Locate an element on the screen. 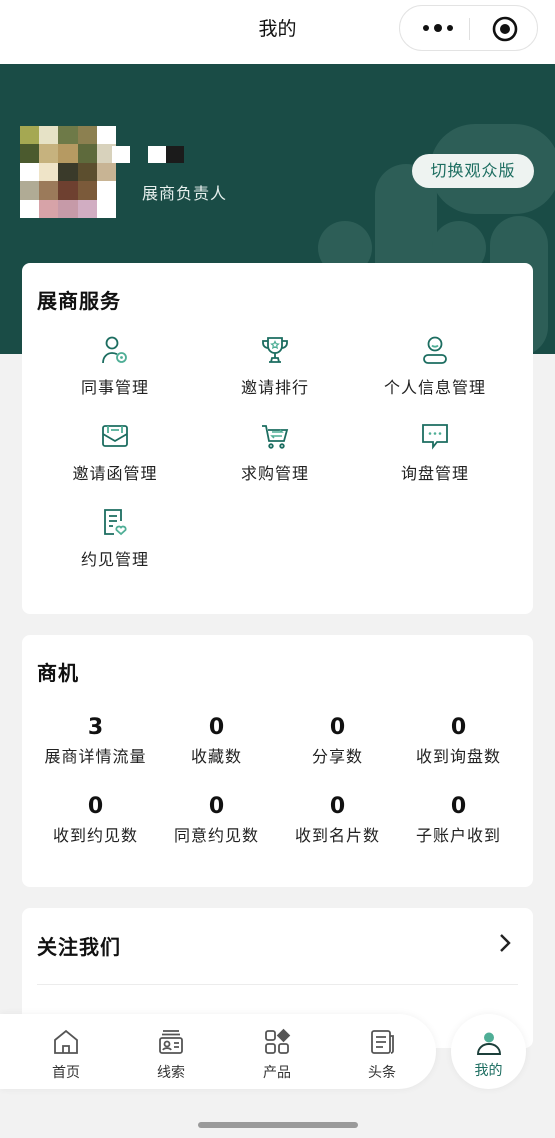  stat-inquiries: 0 收到询盘数 is located at coordinates (458, 741).